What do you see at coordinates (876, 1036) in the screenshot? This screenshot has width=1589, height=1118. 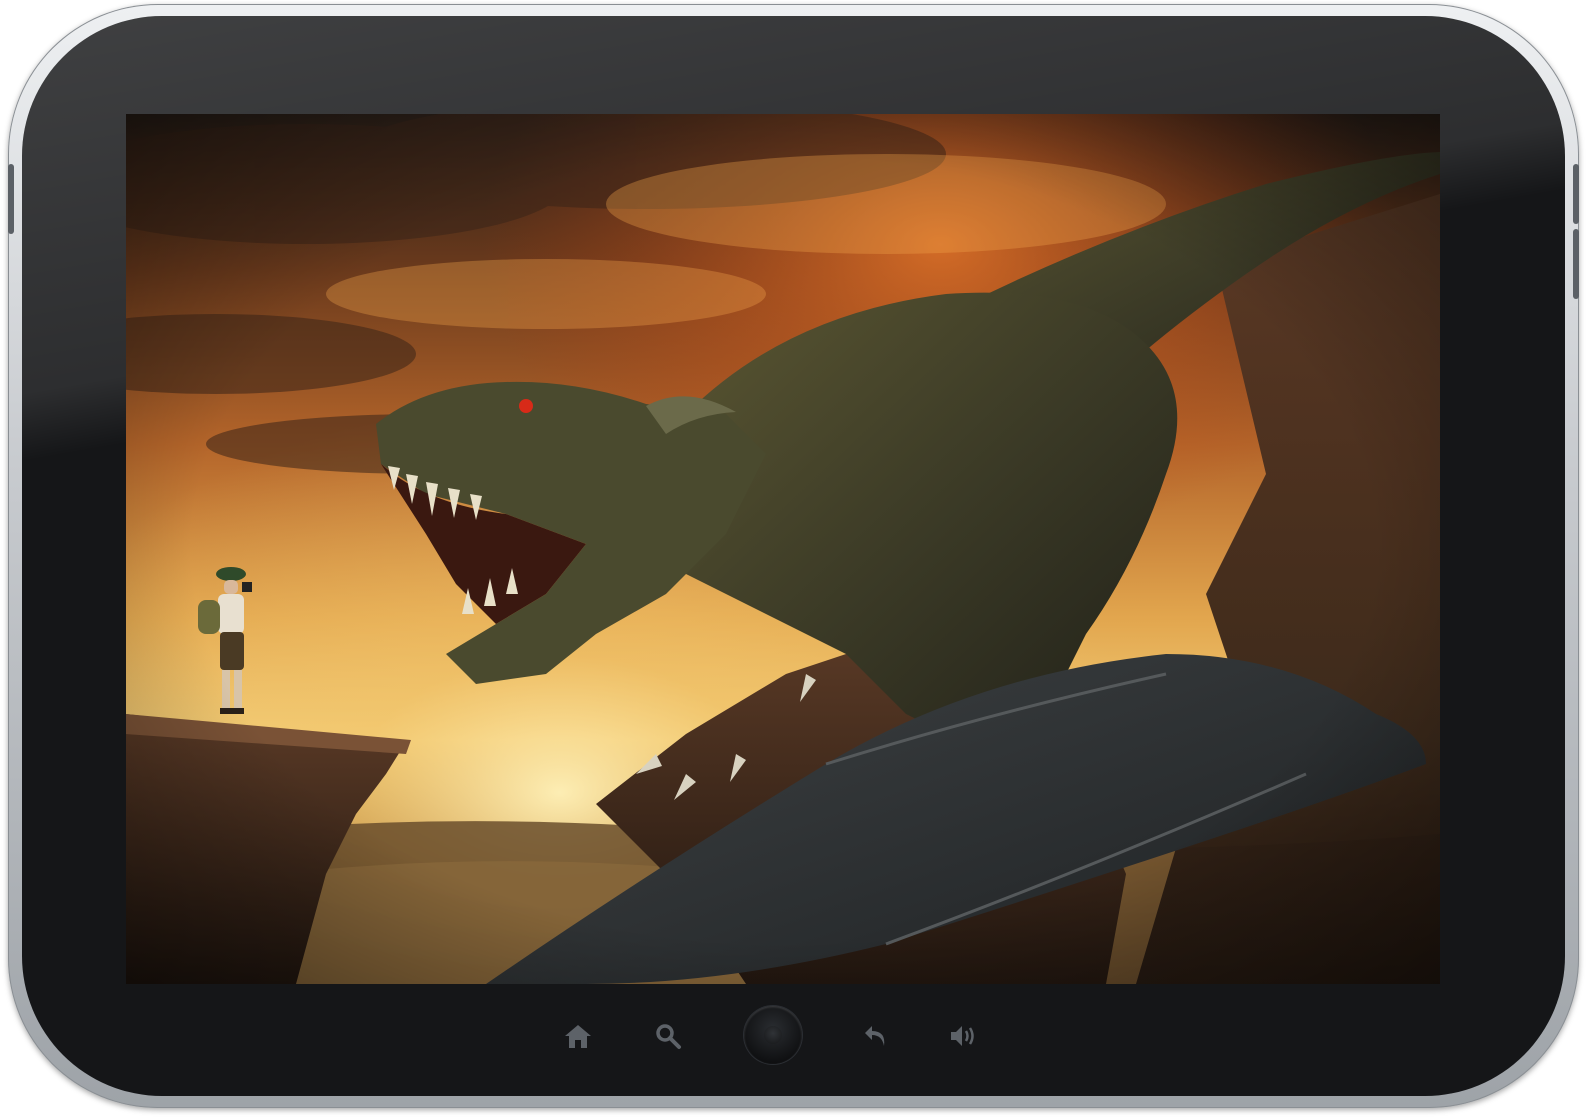 I see `back-icon` at bounding box center [876, 1036].